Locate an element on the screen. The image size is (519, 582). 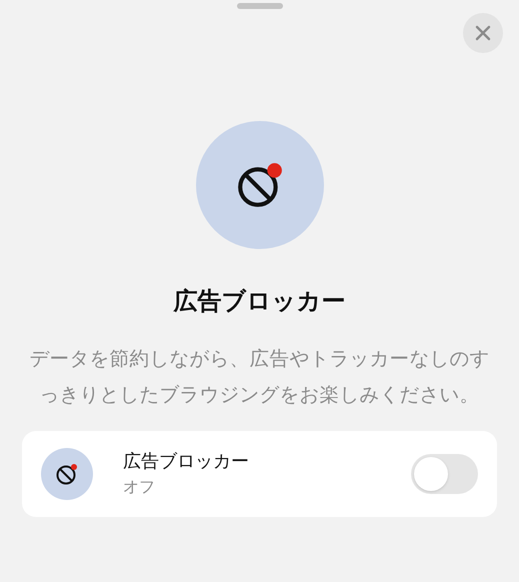
sheet-description: データを節約しながら、広告やトラッカーなしのすっきりとしたブラウジングをお楽しみください。 is located at coordinates (259, 377).